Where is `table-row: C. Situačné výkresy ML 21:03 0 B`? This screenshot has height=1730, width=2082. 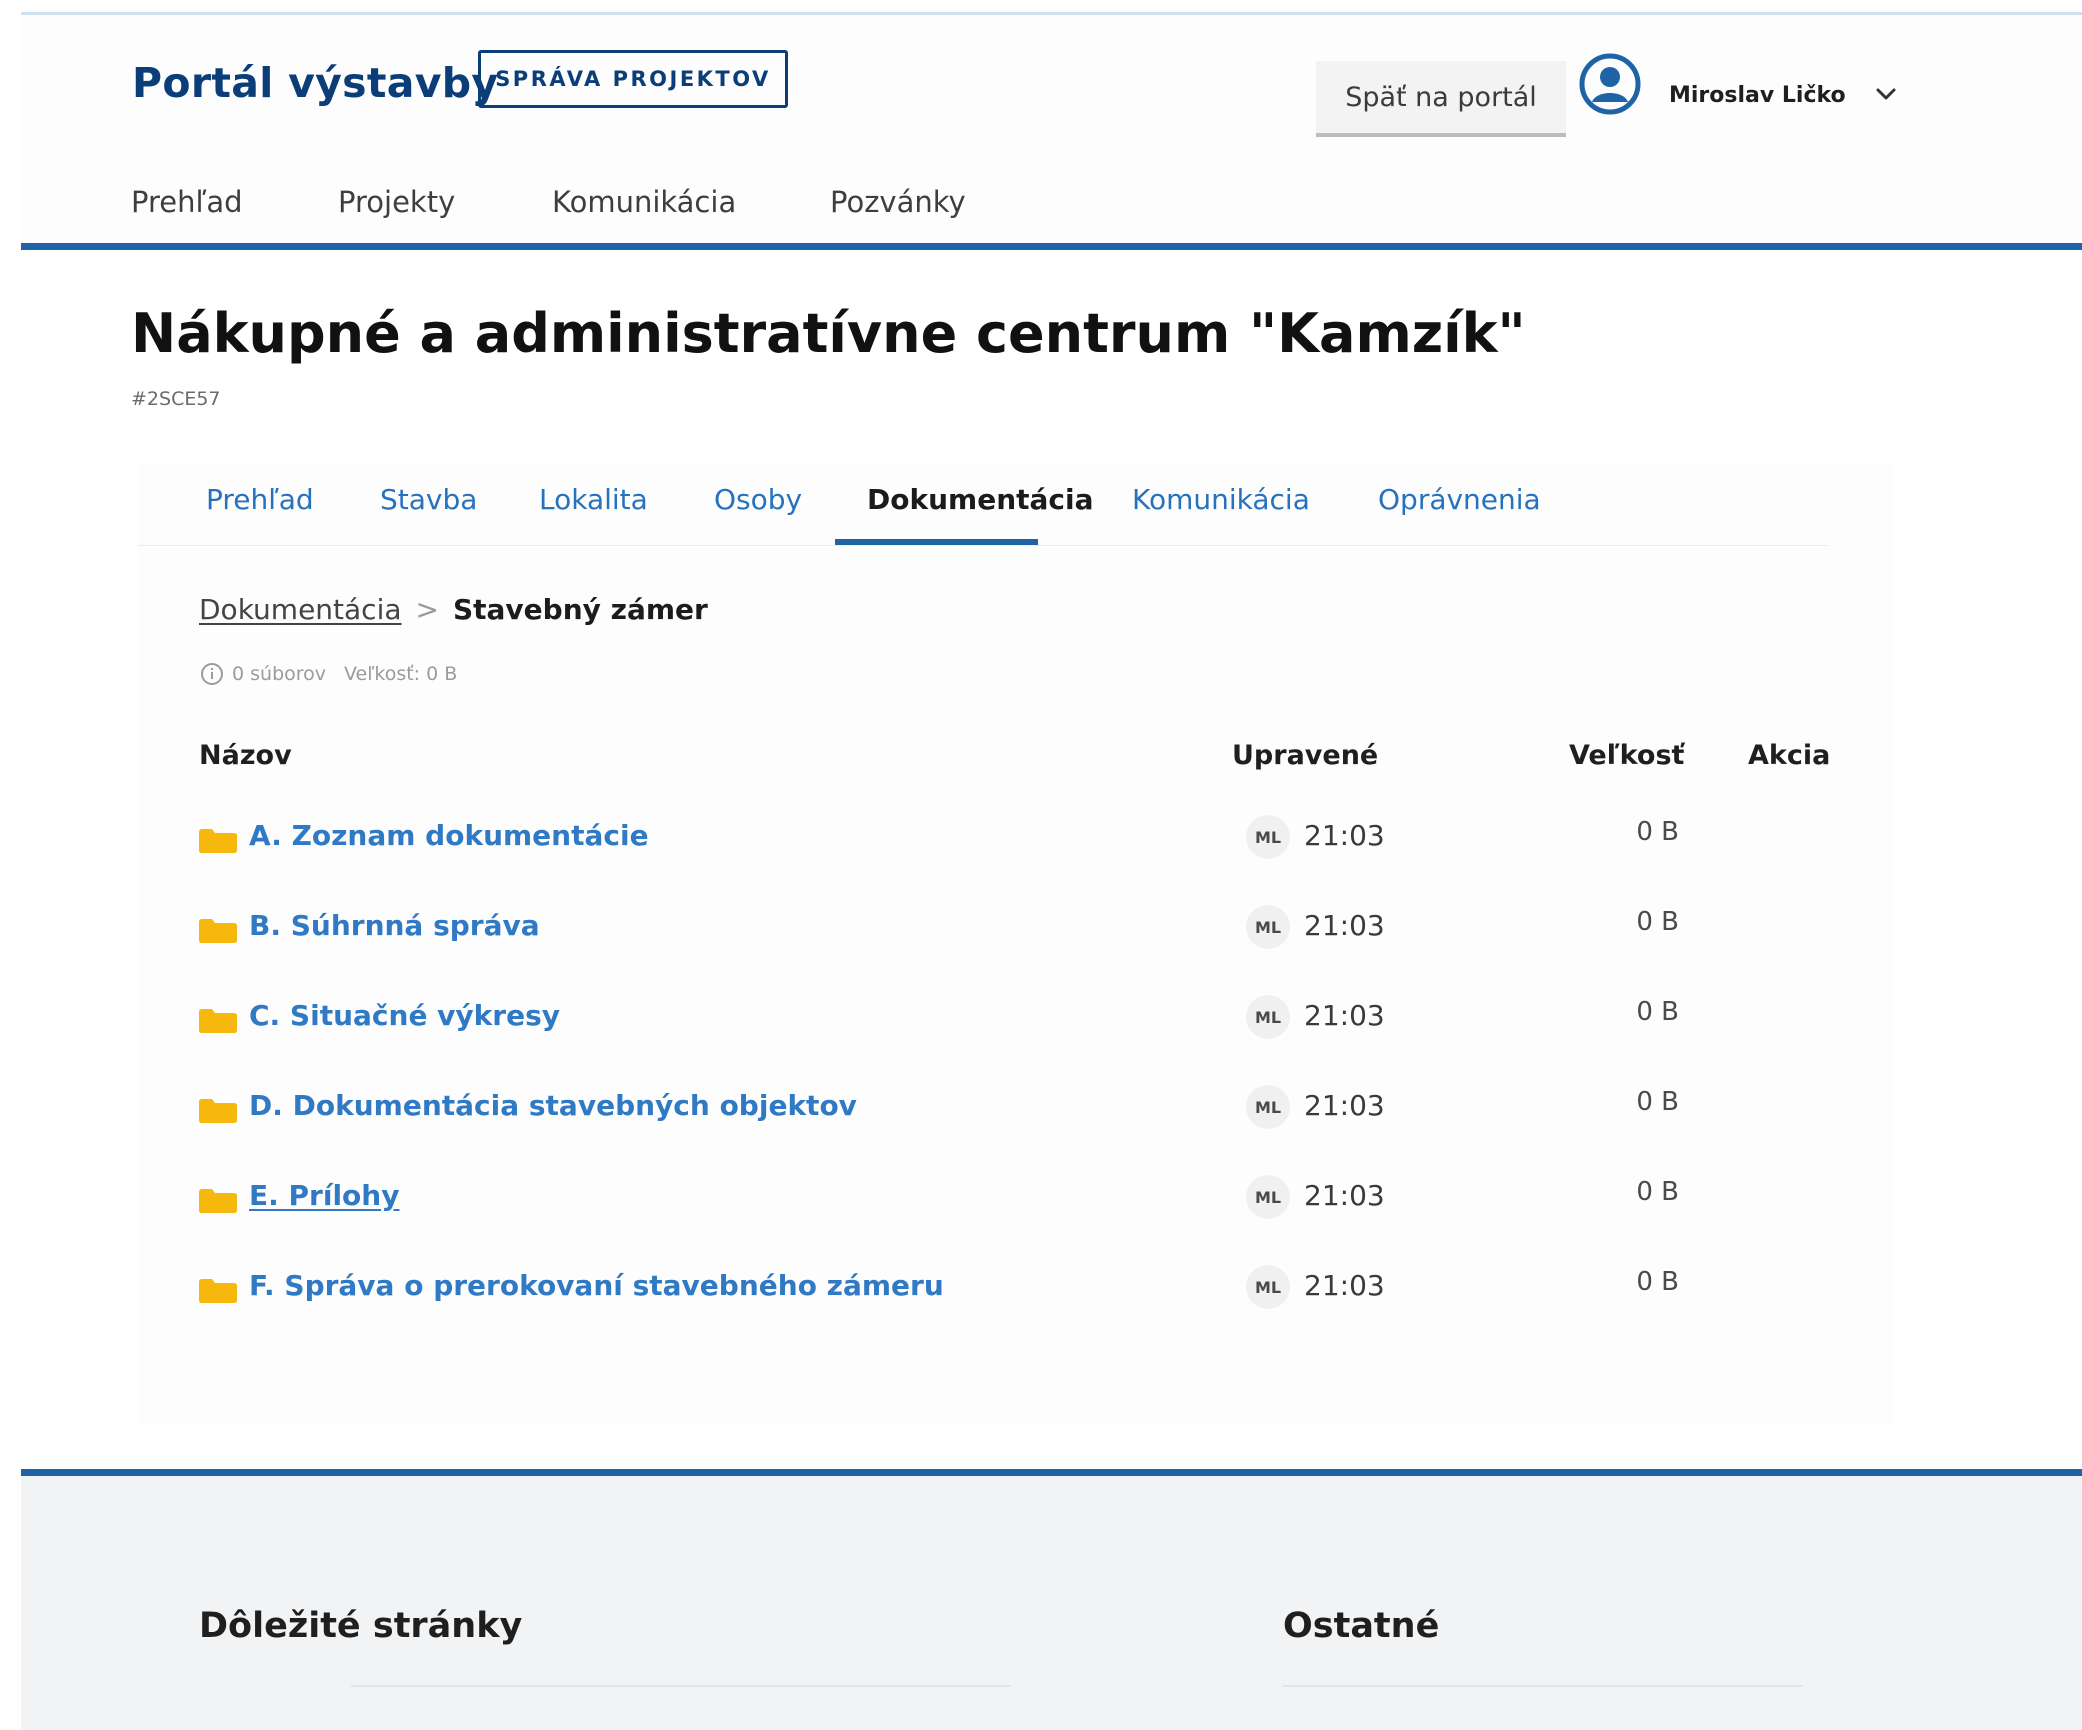
table-row: C. Situačné výkresy ML 21:03 0 B is located at coordinates (1019, 1030).